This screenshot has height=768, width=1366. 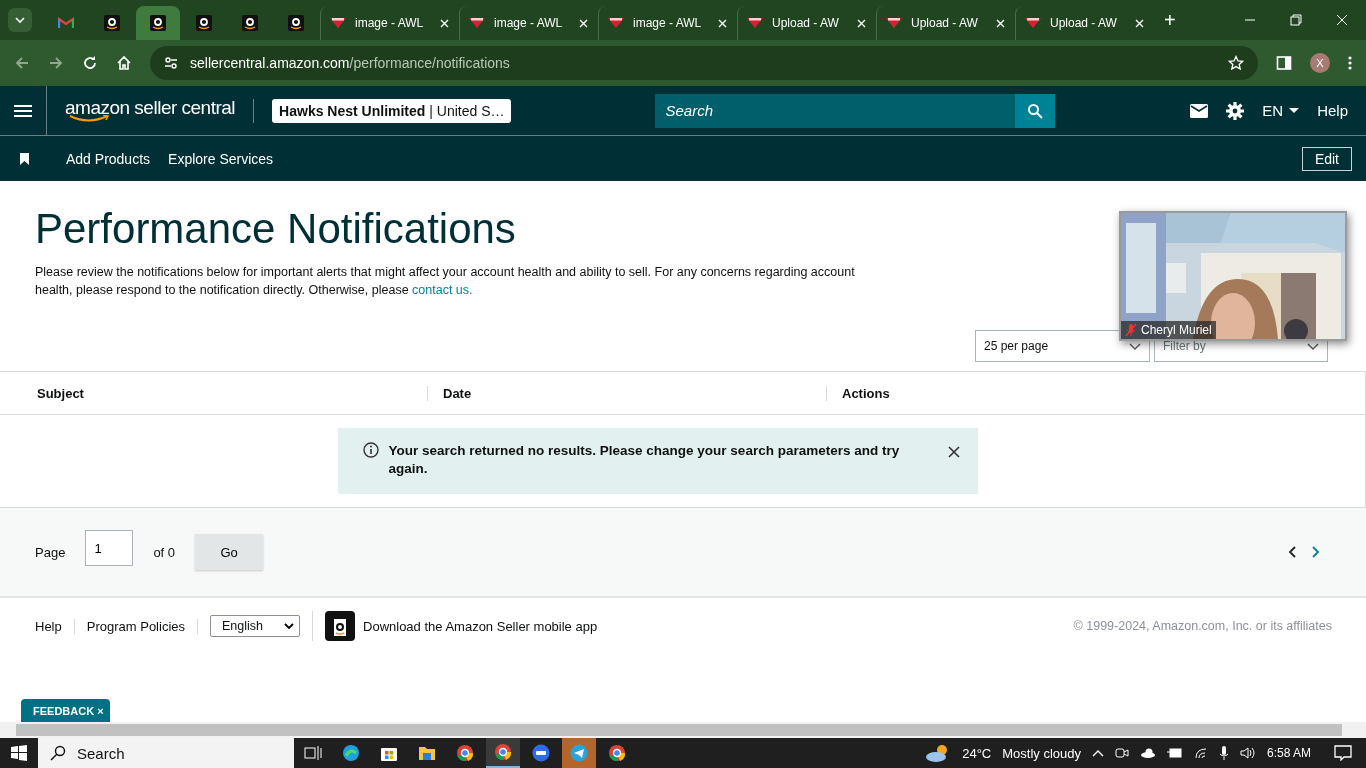 I want to click on more-options-icon, so click(x=1350, y=63).